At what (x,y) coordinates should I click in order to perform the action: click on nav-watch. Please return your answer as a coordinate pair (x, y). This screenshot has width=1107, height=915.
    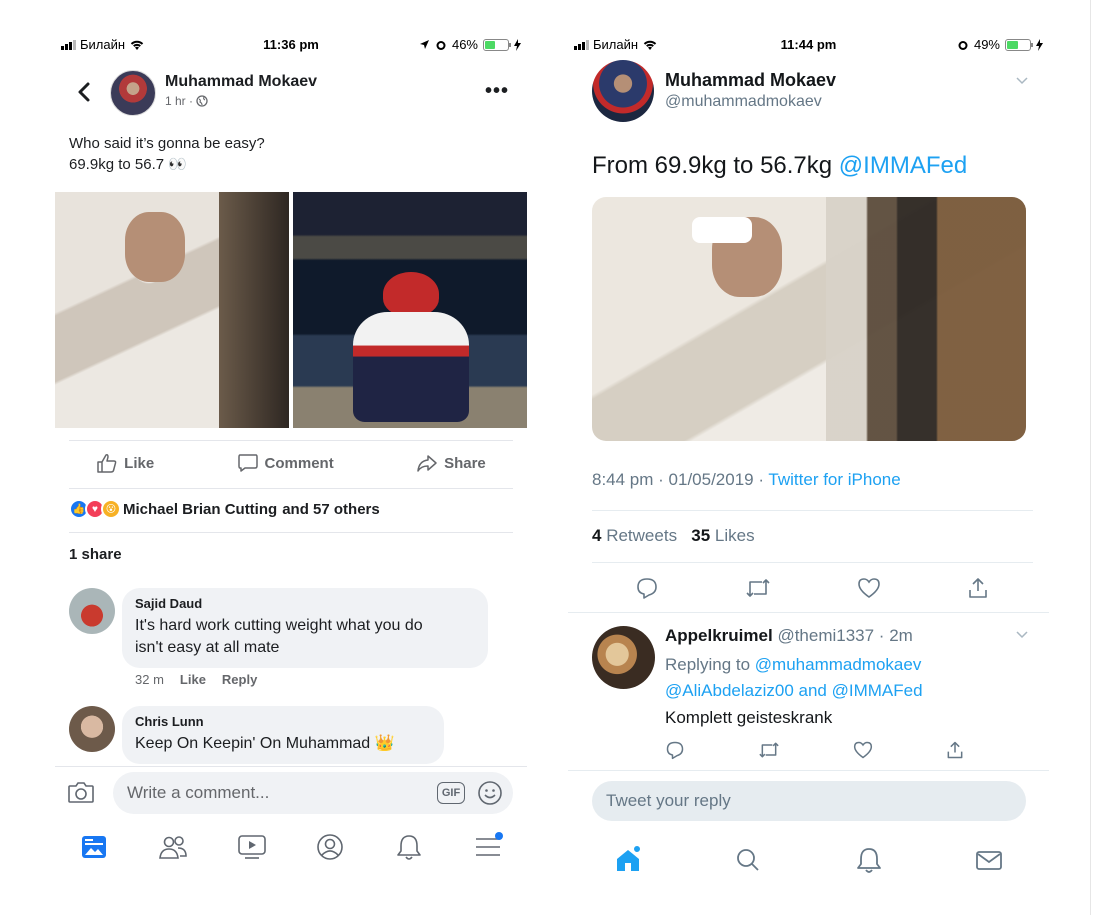
    Looking at the image, I should click on (252, 847).